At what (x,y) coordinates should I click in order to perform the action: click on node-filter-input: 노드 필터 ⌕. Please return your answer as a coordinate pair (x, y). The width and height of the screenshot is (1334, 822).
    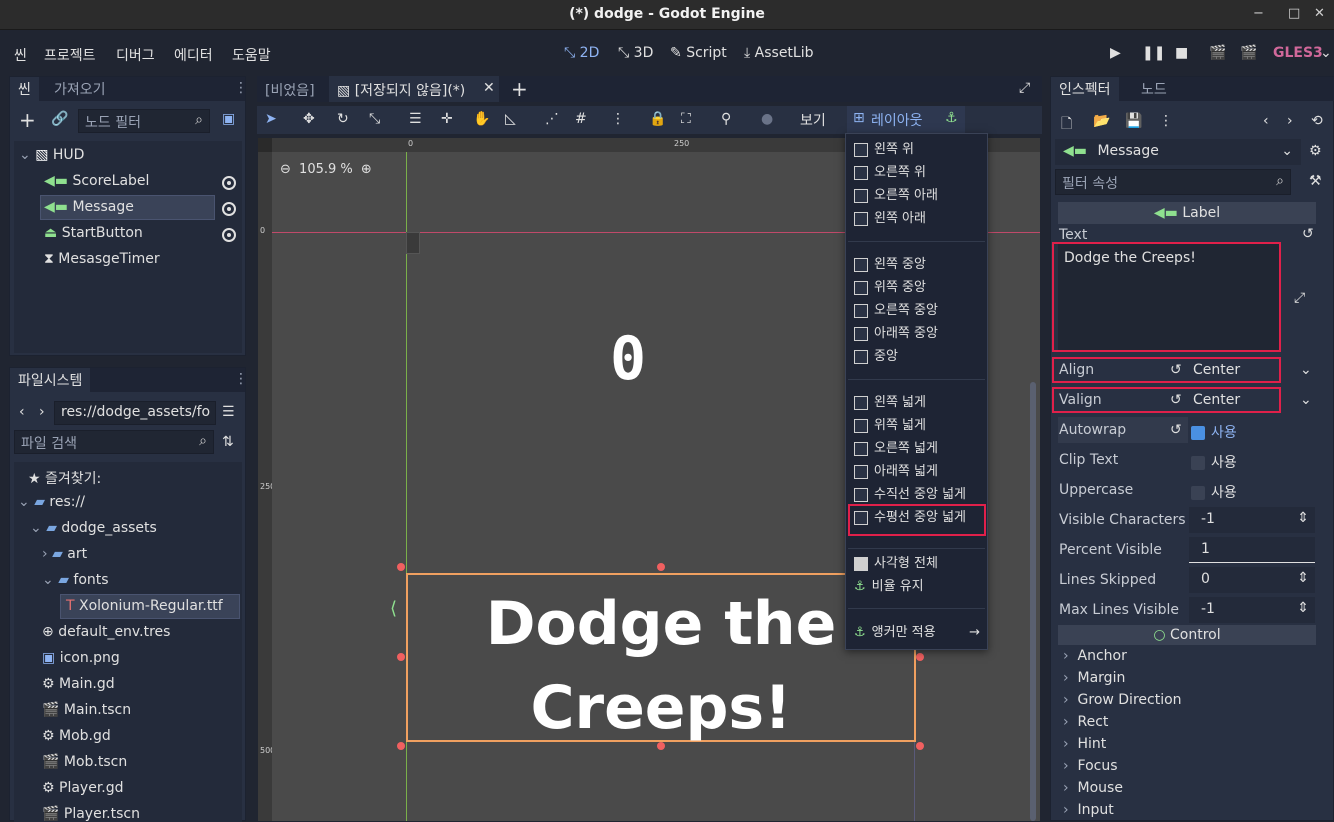
    Looking at the image, I should click on (144, 121).